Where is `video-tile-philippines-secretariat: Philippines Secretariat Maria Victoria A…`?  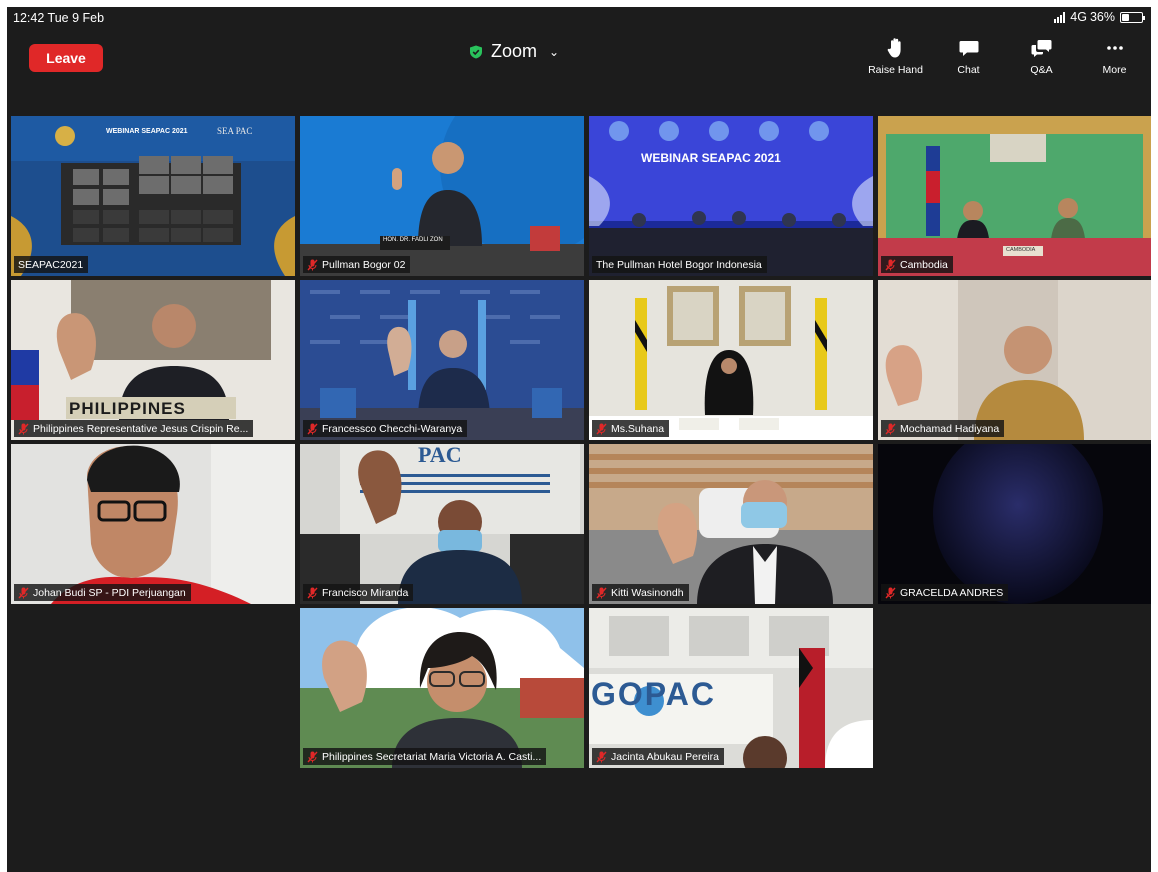 video-tile-philippines-secretariat: Philippines Secretariat Maria Victoria A… is located at coordinates (442, 688).